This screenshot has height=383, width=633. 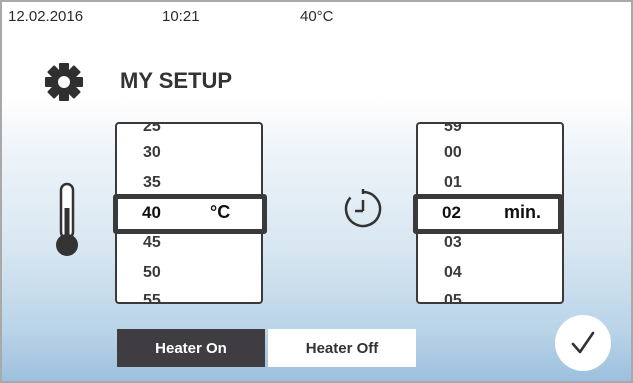 What do you see at coordinates (342, 348) in the screenshot?
I see `heater-off-button: Heater Off` at bounding box center [342, 348].